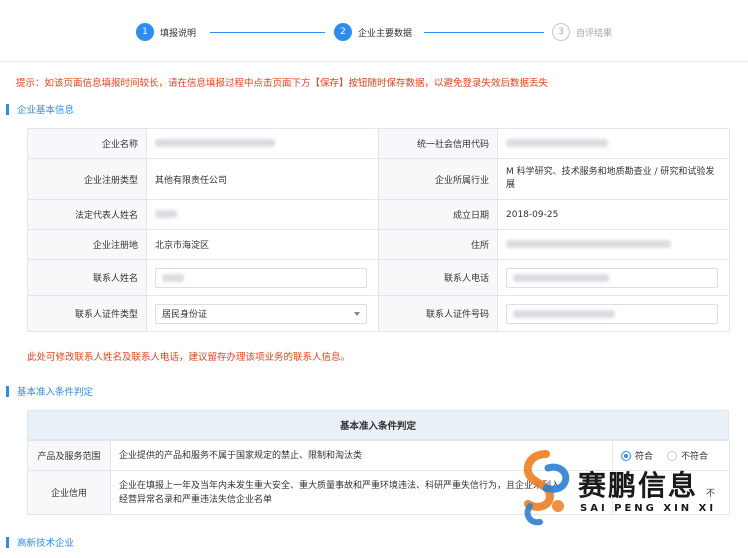  I want to click on contact-phone-label: 联系人电话, so click(438, 277).